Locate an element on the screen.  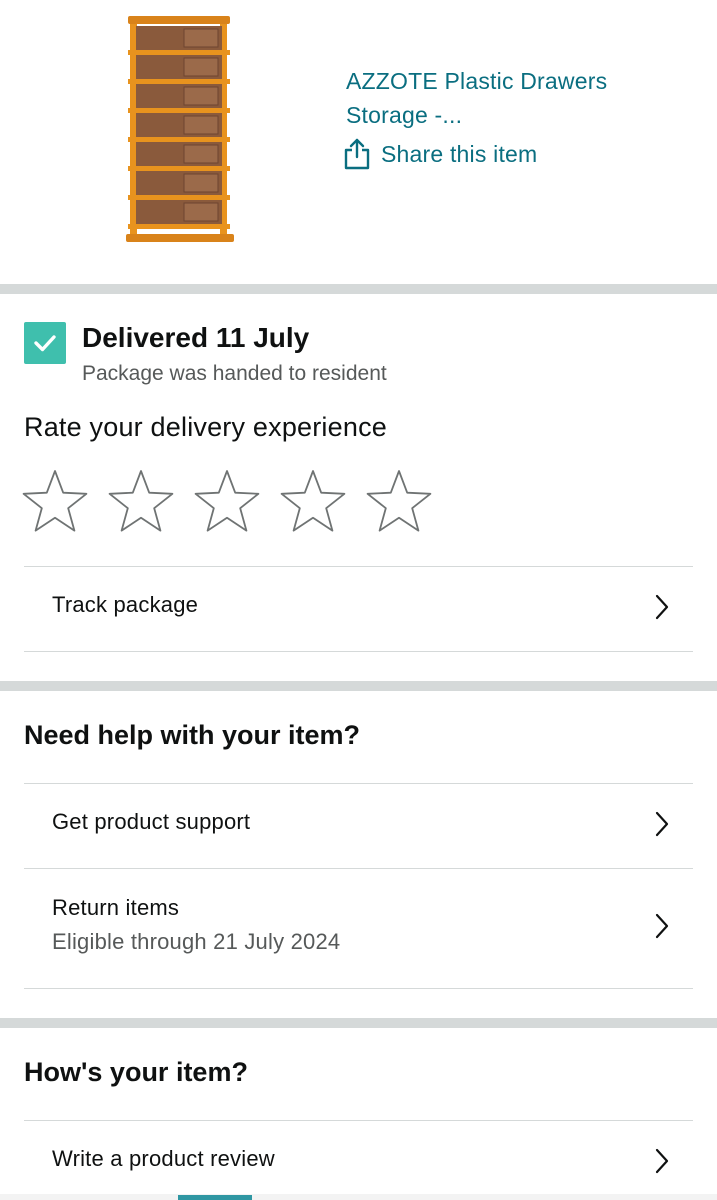
bottom-navigation-bar is located at coordinates (358, 1197).